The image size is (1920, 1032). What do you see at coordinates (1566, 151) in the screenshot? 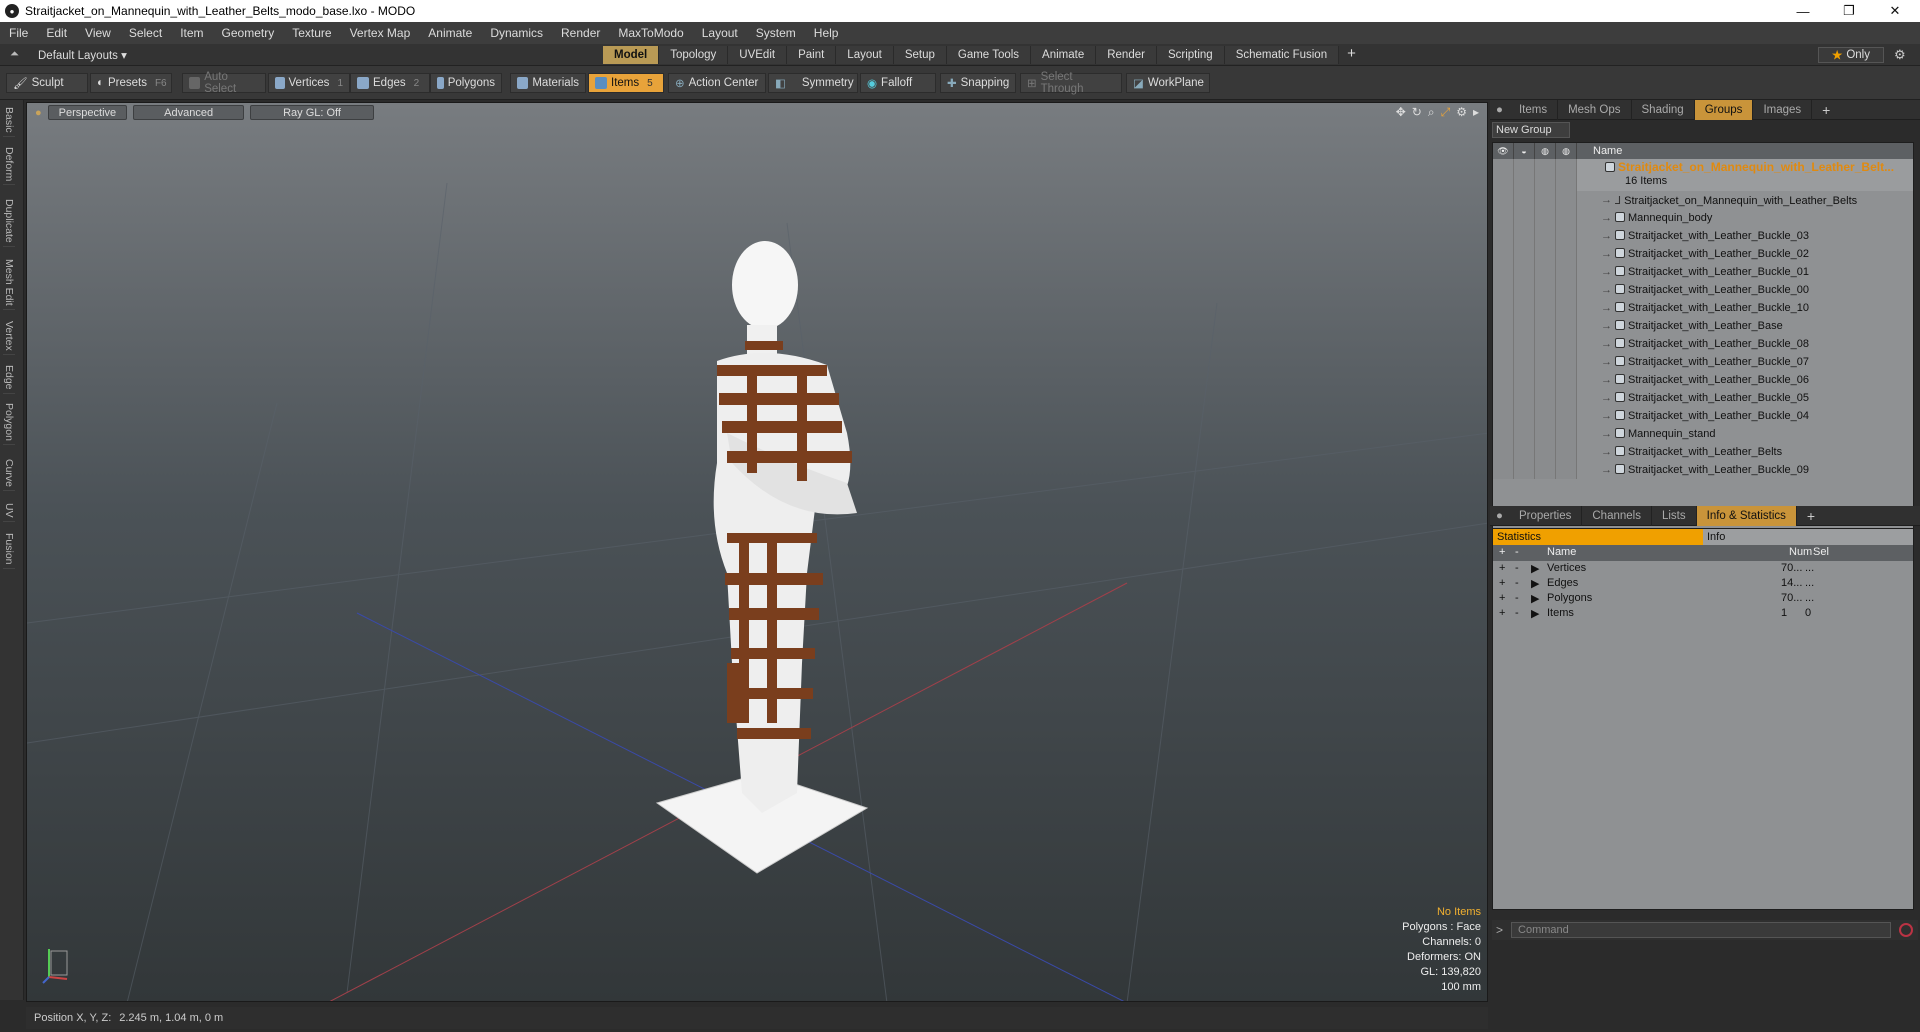
I see `select-column-icon: ◍` at bounding box center [1566, 151].